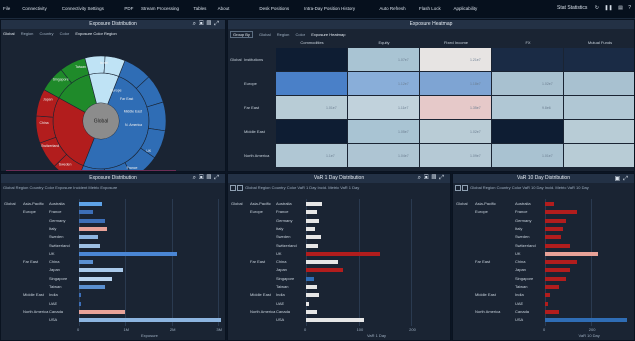  Describe the element at coordinates (160, 8) in the screenshot. I see `menu-item: Stream Processing` at that location.